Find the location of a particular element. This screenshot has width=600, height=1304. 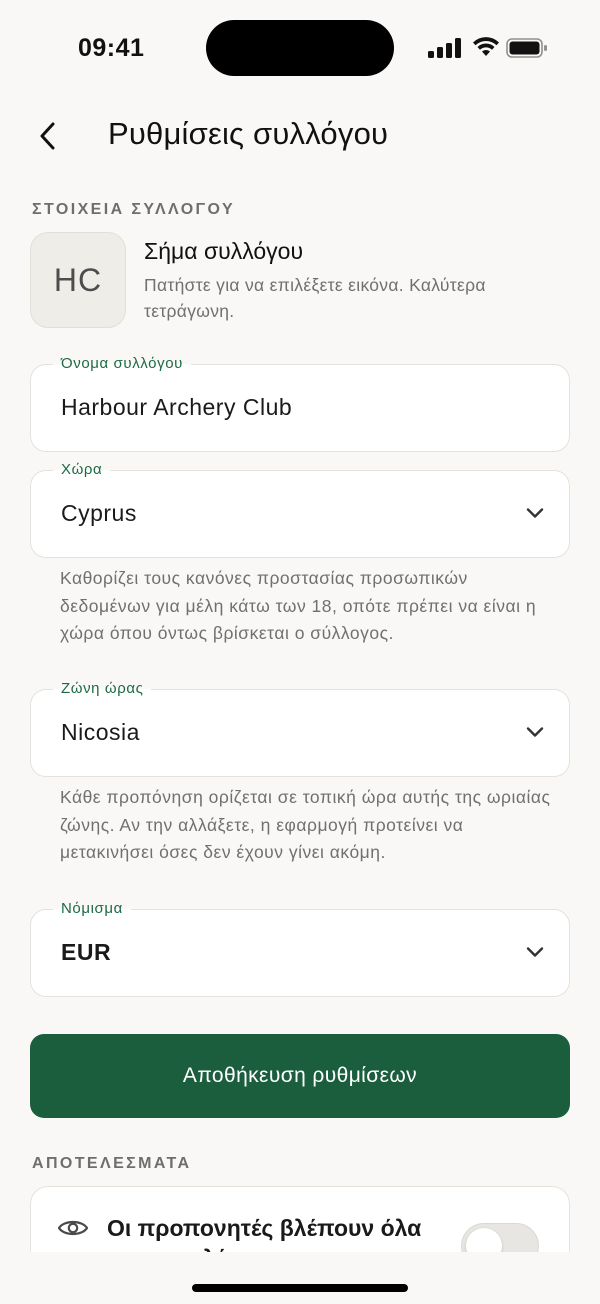

status-bar: 09:41 is located at coordinates (300, 48).